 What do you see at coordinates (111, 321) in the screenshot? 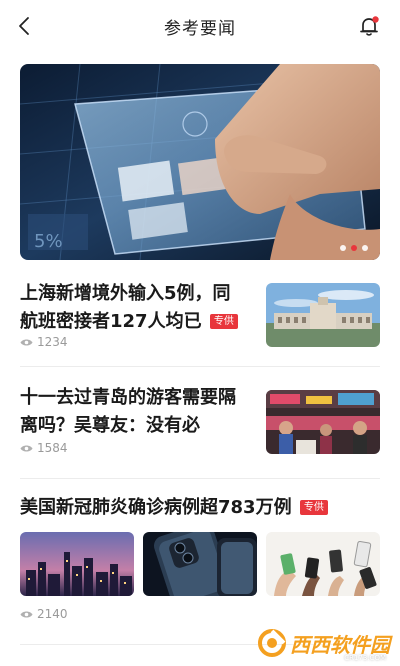
I see `news-title-line: 航班密接者127人均已` at bounding box center [111, 321].